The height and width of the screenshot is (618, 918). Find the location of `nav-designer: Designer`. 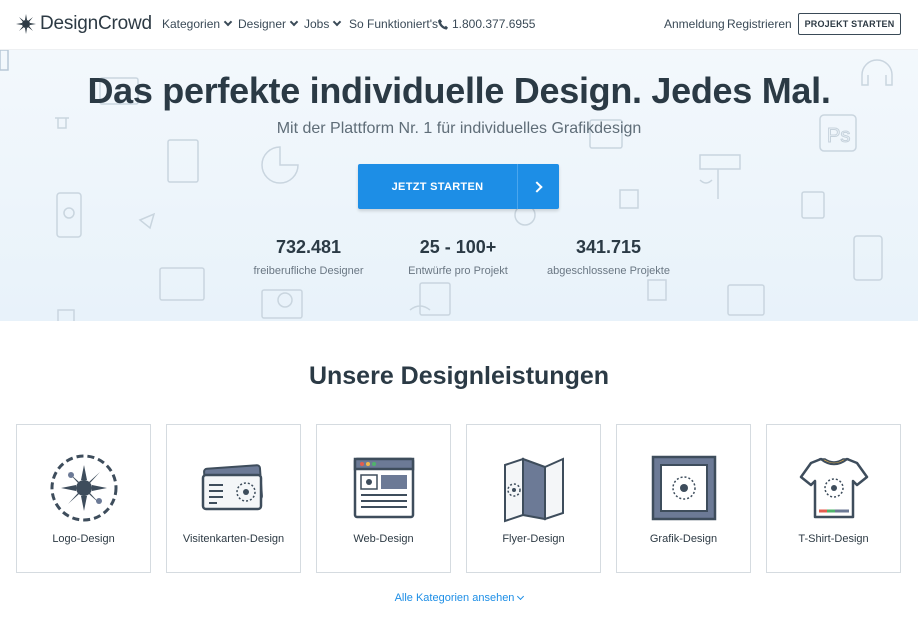

nav-designer: Designer is located at coordinates (268, 24).